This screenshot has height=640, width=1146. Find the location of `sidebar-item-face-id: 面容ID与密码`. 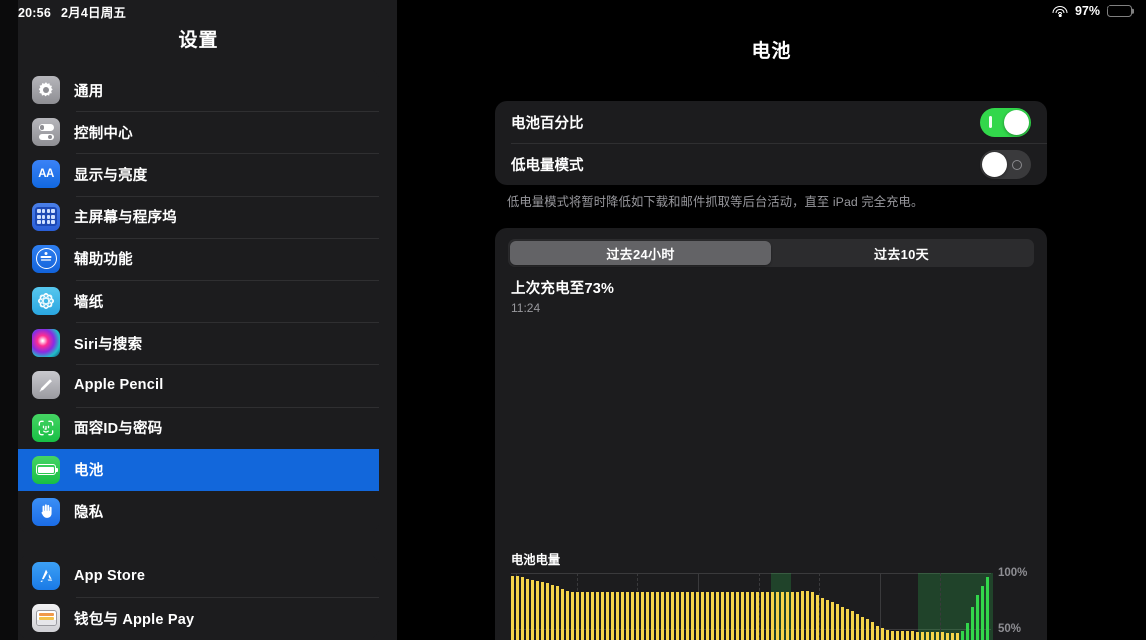

sidebar-item-face-id: 面容ID与密码 is located at coordinates (198, 427).